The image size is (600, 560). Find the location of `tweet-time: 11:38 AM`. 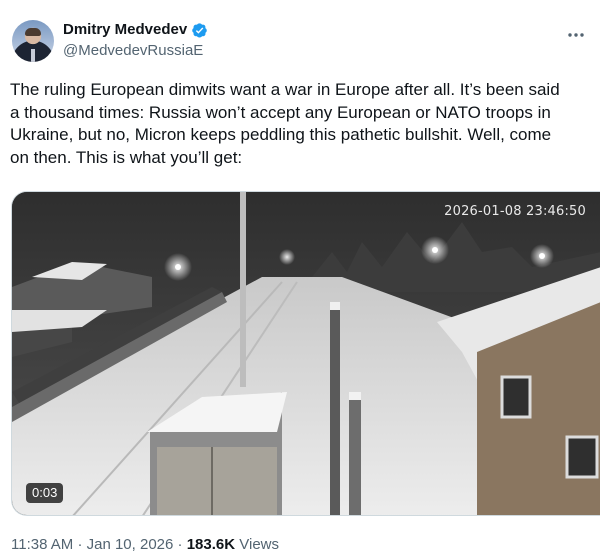

tweet-time: 11:38 AM is located at coordinates (42, 544).